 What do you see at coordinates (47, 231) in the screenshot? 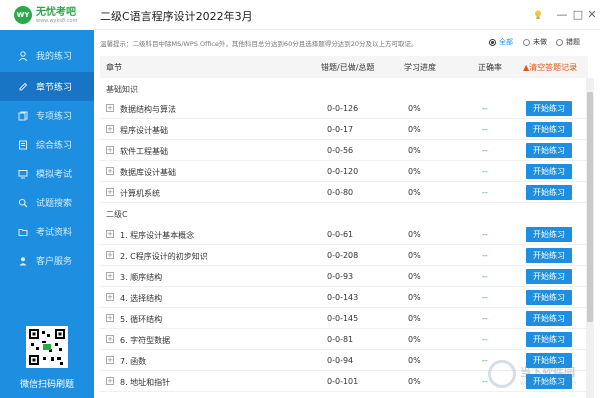
I see `sidebar-item-exam-materials: 考试资料` at bounding box center [47, 231].